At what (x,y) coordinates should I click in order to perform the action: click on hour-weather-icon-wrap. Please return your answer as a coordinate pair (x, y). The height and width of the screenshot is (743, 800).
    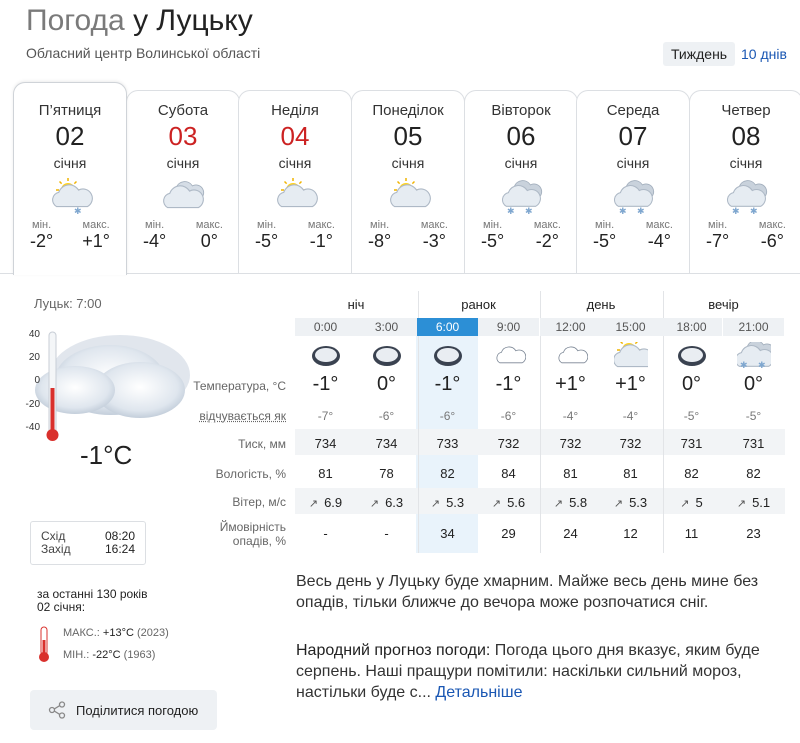
    Looking at the image, I should click on (386, 356).